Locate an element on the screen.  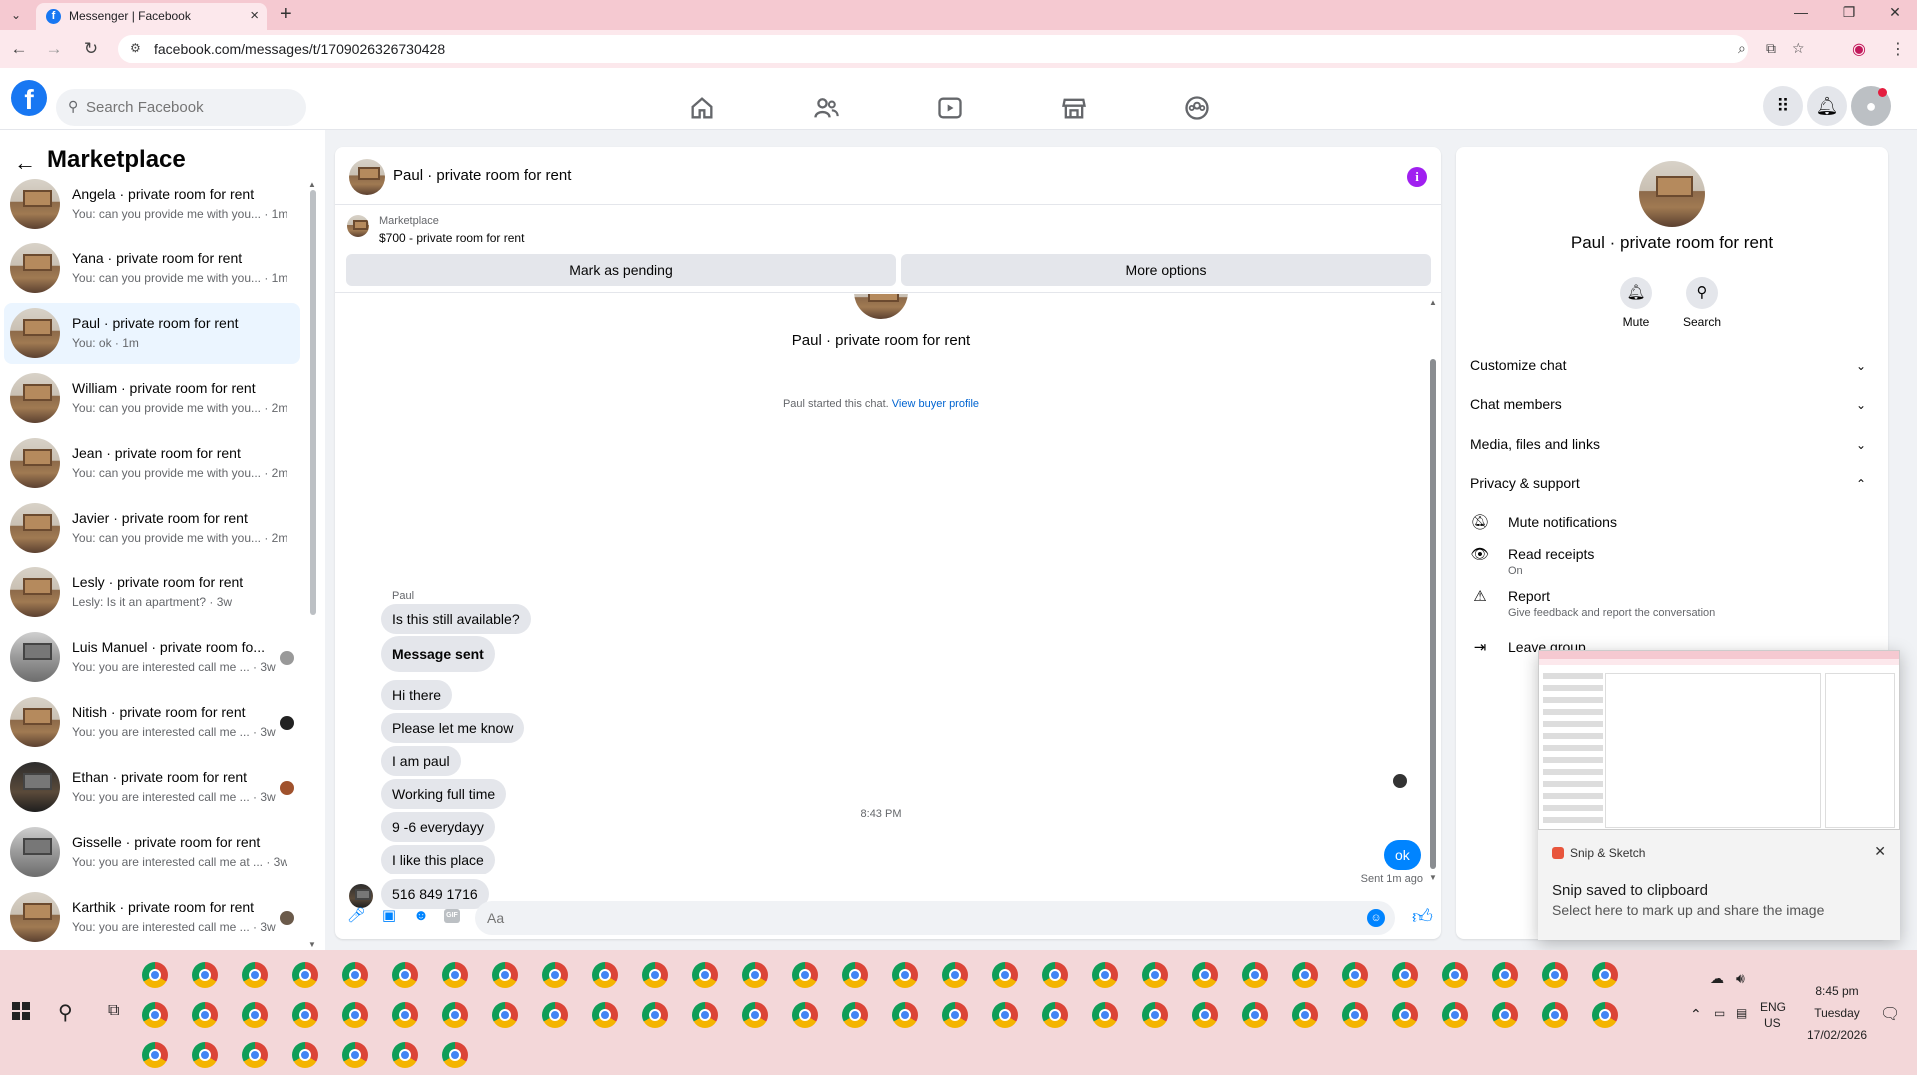
outgoing-message: ok is located at coordinates (1402, 855).